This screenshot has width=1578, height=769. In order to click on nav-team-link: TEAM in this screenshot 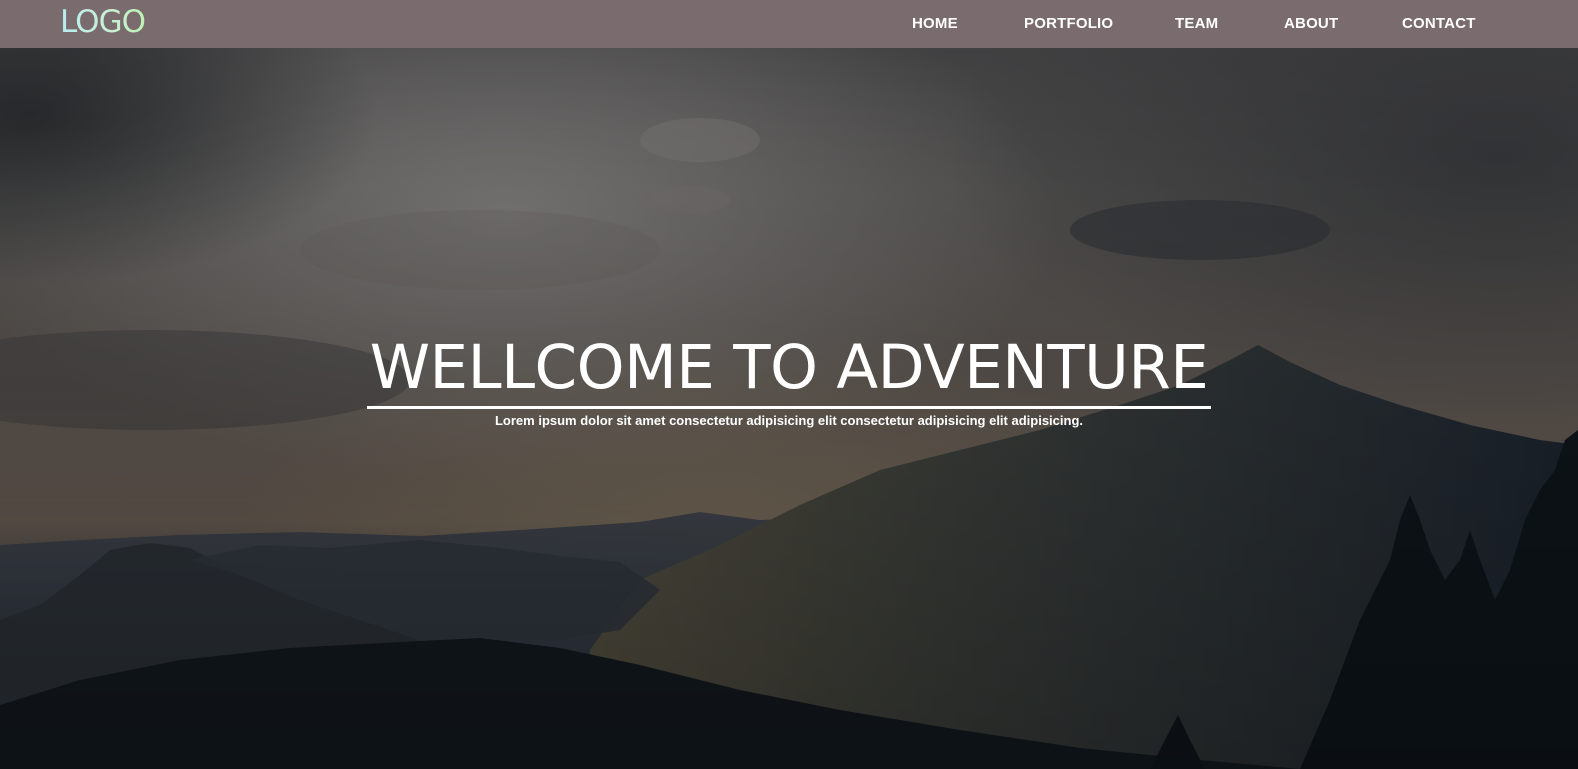, I will do `click(1196, 23)`.